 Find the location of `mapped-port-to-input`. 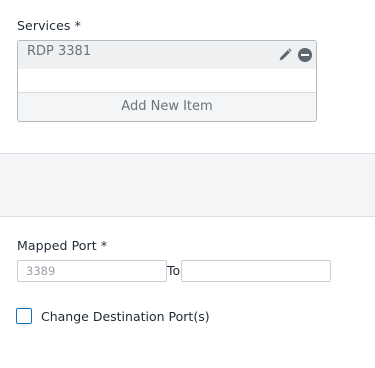

mapped-port-to-input is located at coordinates (256, 271).